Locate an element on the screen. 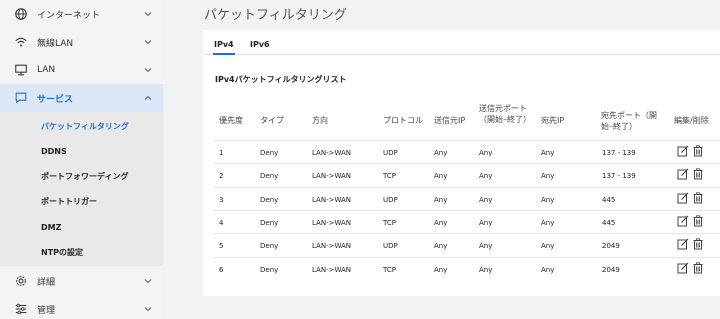 This screenshot has width=720, height=319. active-tab-indicator is located at coordinates (224, 54).